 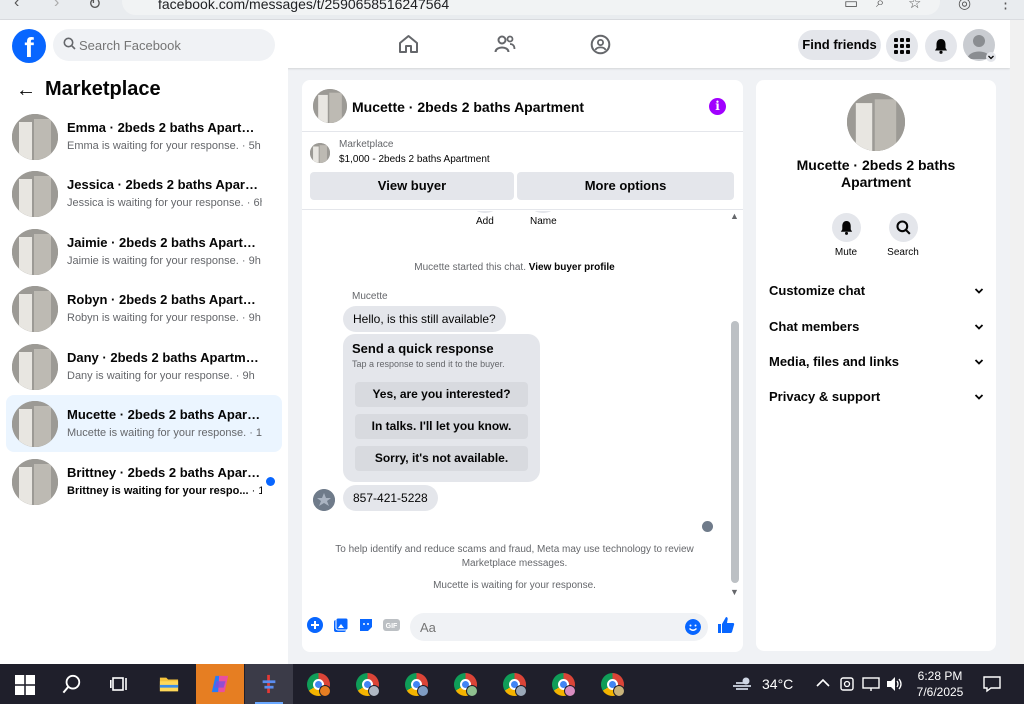 What do you see at coordinates (734, 592) in the screenshot?
I see `scroll-down-icon: ▼` at bounding box center [734, 592].